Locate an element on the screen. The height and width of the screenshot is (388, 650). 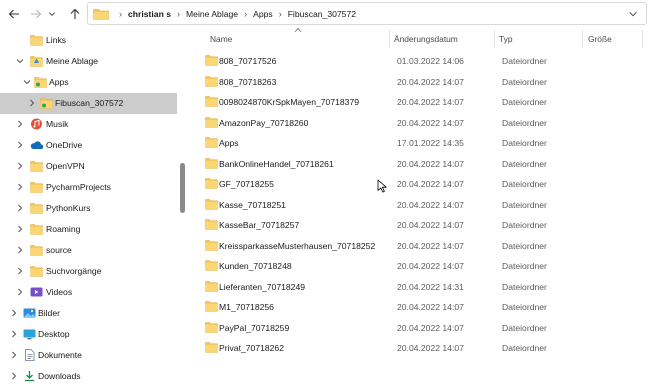
file-name: Kunden_70718248 is located at coordinates (255, 266).